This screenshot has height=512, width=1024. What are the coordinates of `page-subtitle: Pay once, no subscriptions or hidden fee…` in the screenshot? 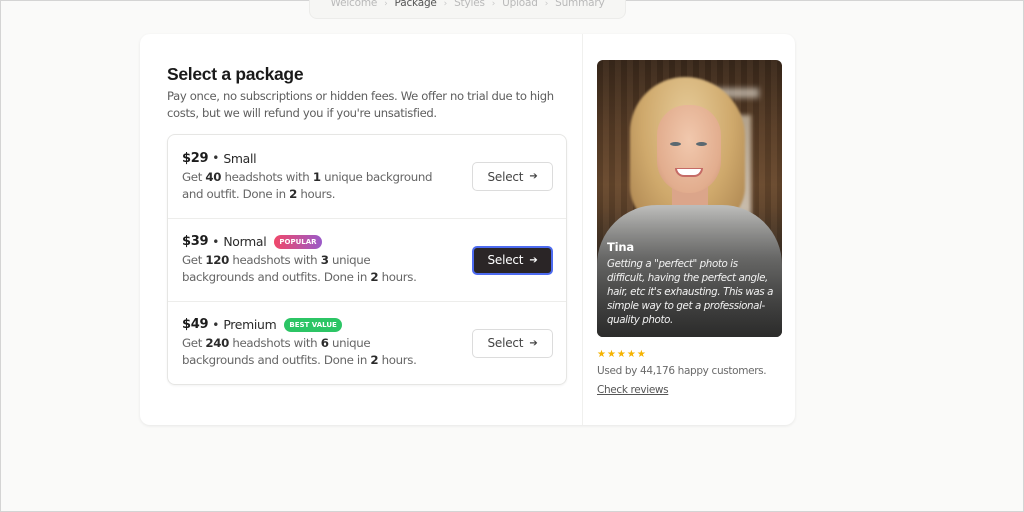 It's located at (360, 104).